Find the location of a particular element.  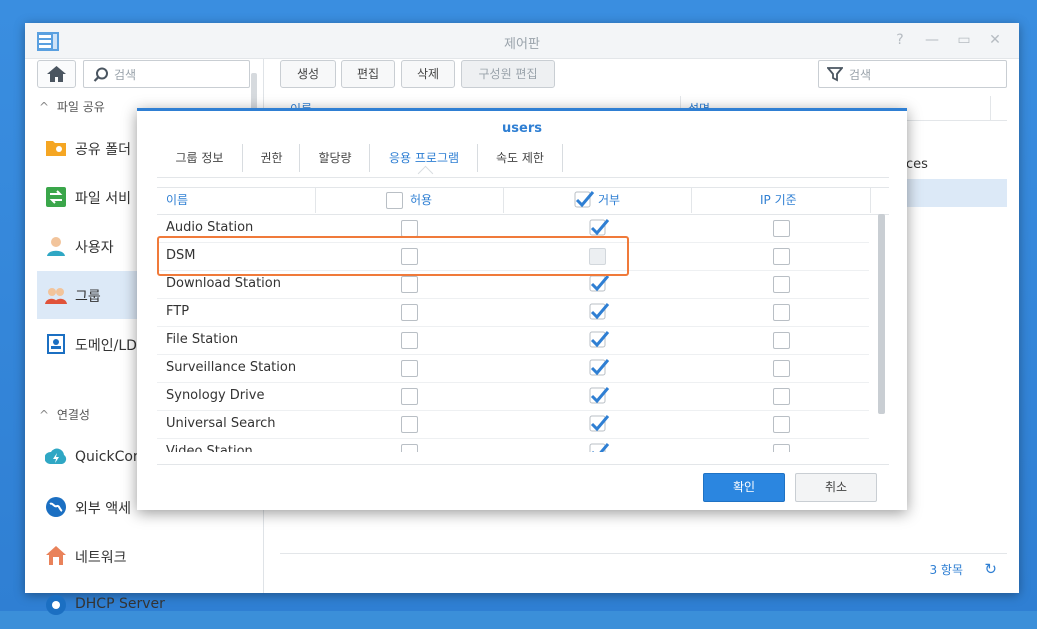

sidebar-item-dhcp-server: DHCP Server is located at coordinates (150, 605).